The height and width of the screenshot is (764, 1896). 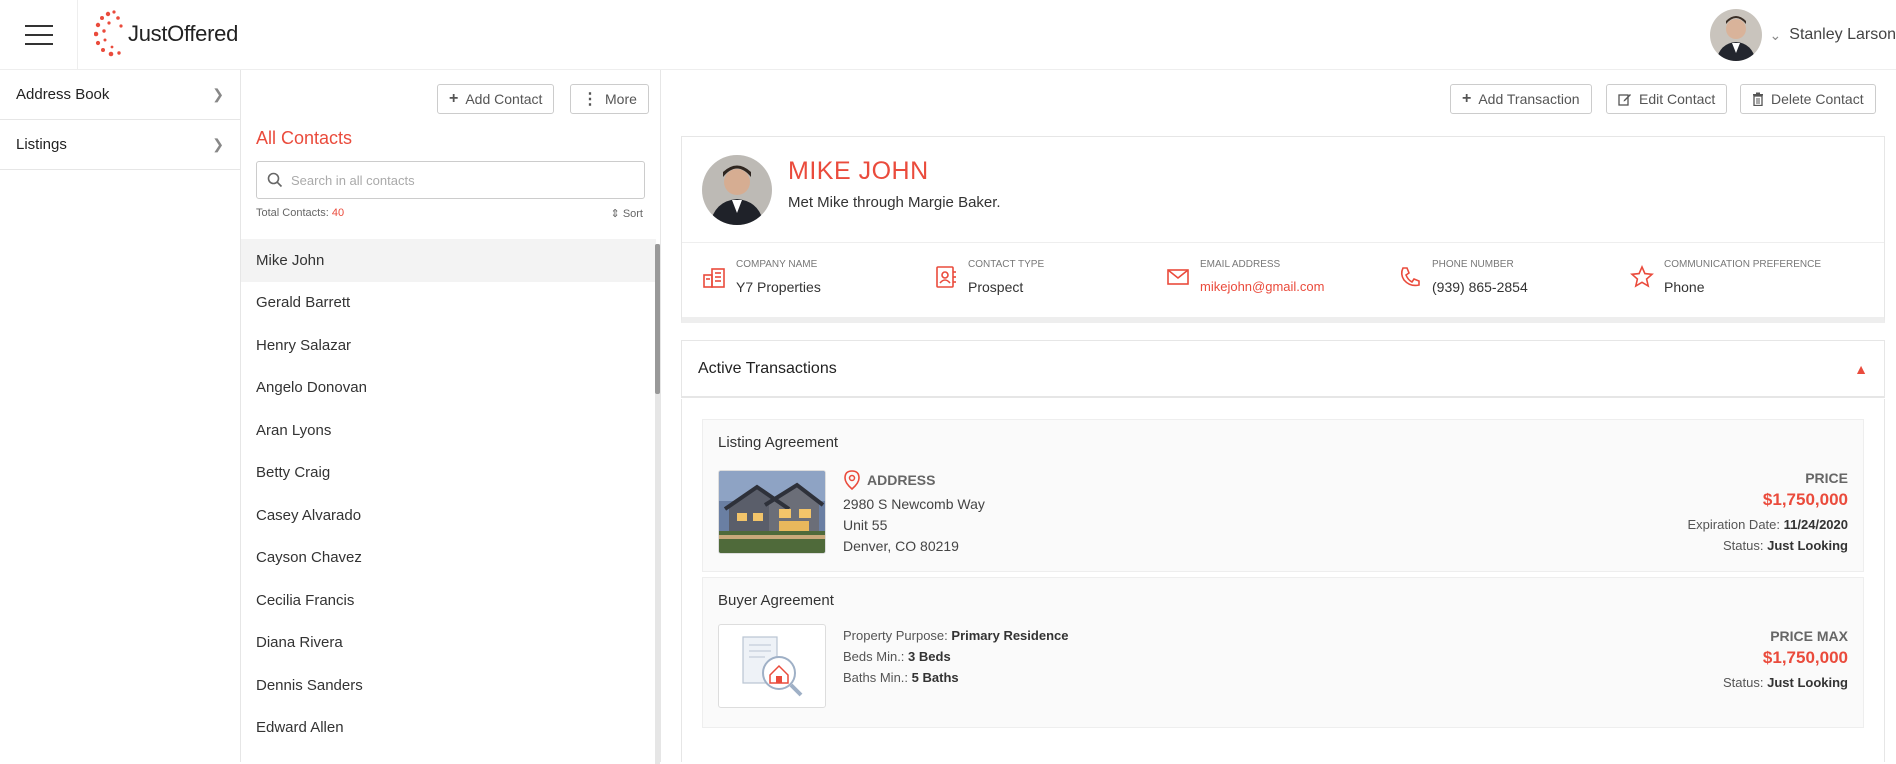 I want to click on more-button: ⋮ More, so click(x=609, y=99).